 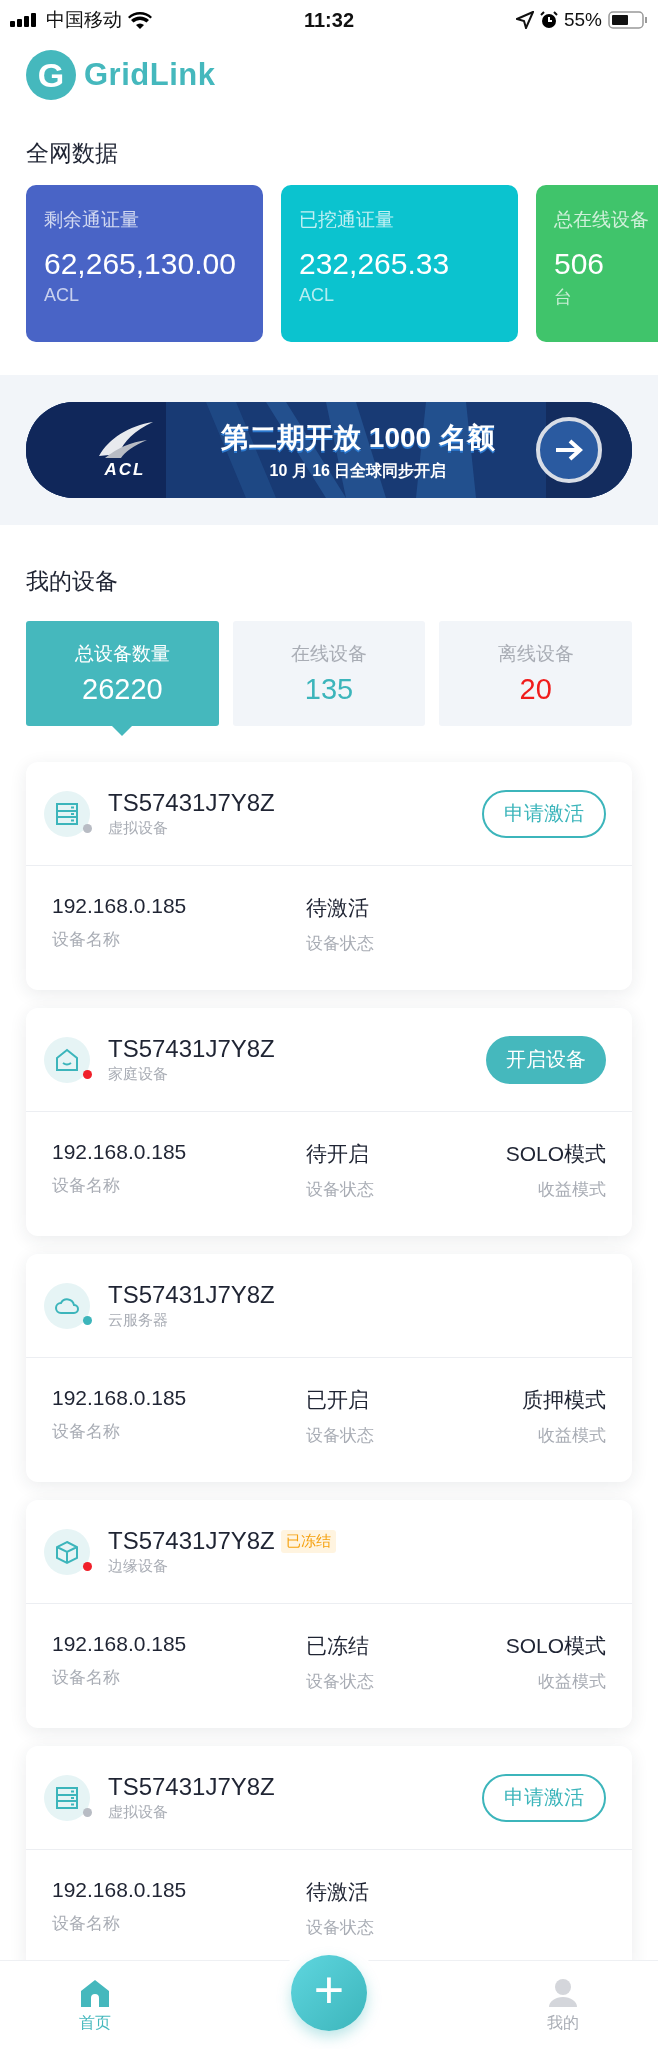 What do you see at coordinates (67, 1059) in the screenshot?
I see `house-icon` at bounding box center [67, 1059].